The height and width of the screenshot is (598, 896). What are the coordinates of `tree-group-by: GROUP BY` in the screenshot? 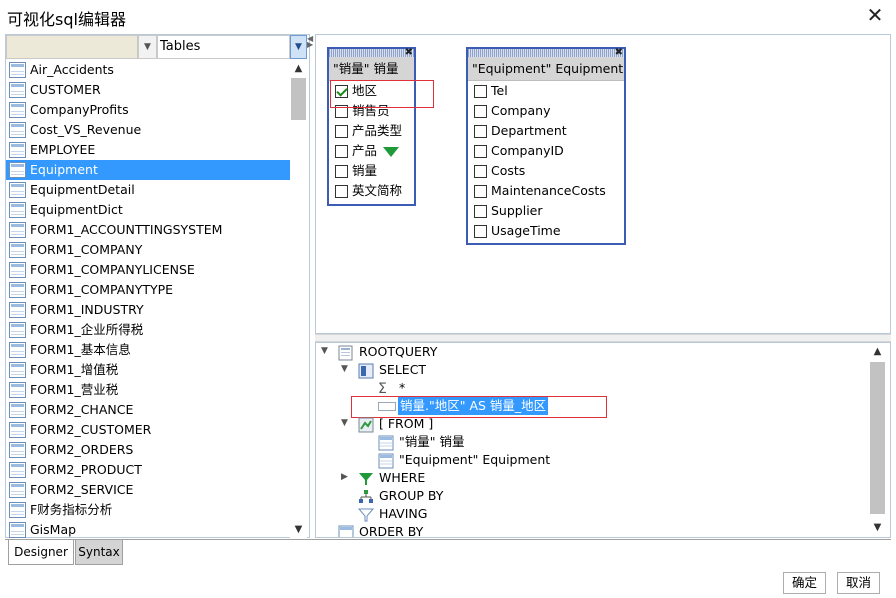 It's located at (411, 496).